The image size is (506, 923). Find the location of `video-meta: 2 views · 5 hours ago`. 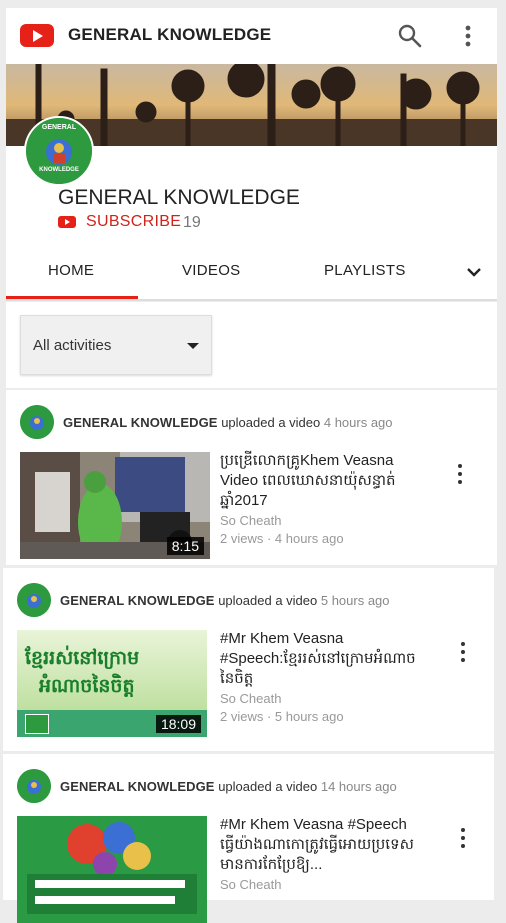

video-meta: 2 views · 5 hours ago is located at coordinates (282, 716).